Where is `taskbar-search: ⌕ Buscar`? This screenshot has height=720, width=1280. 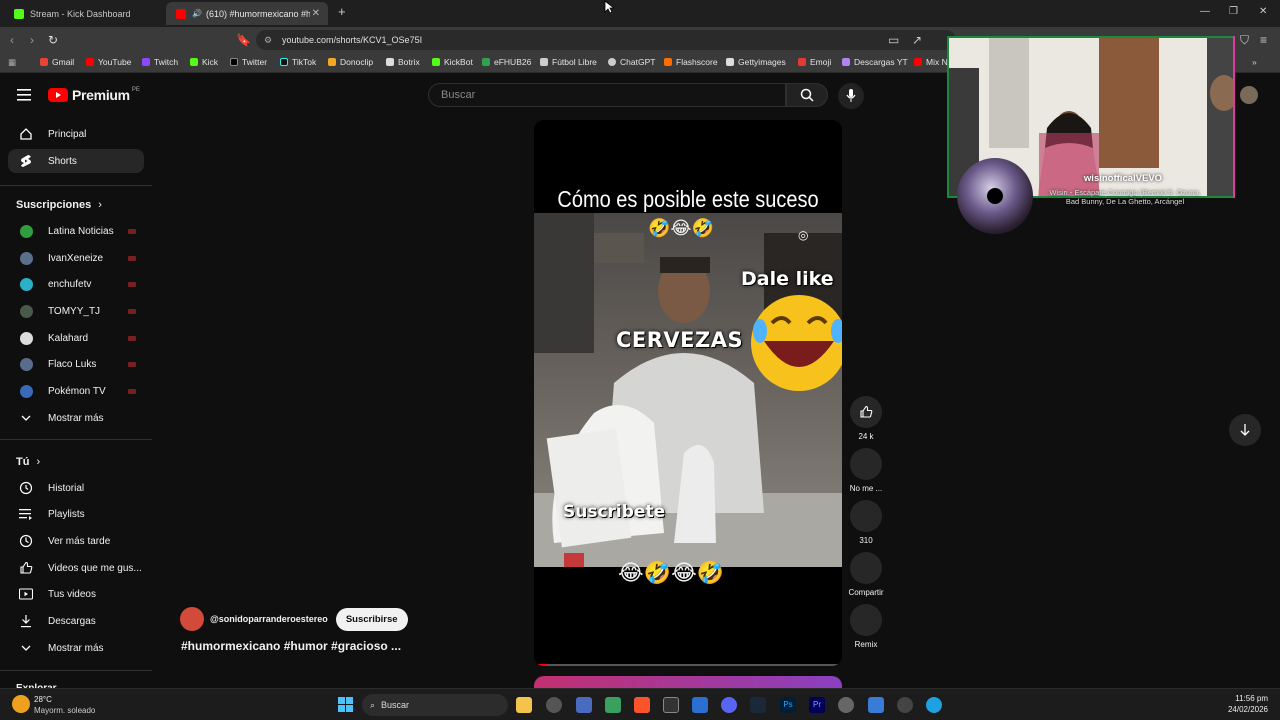 taskbar-search: ⌕ Buscar is located at coordinates (435, 705).